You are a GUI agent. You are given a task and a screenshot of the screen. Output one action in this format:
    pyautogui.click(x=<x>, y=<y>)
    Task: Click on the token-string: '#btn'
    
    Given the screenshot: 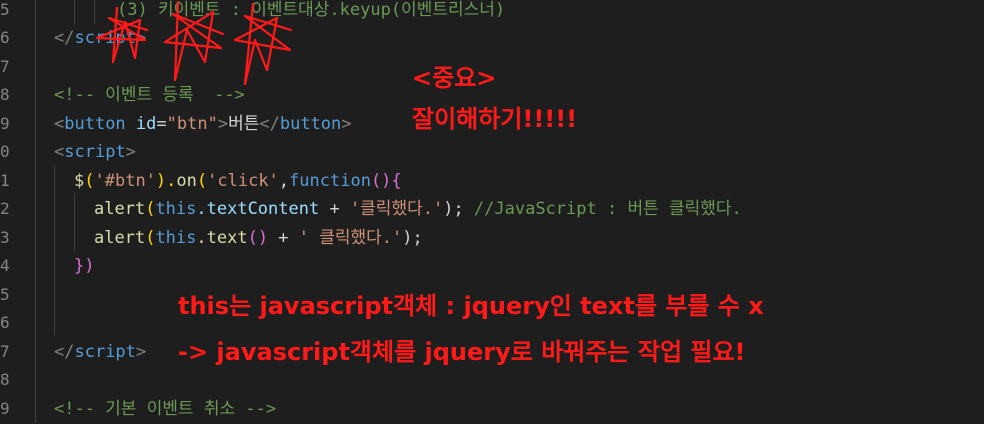 What is the action you would take?
    pyautogui.click(x=125, y=181)
    